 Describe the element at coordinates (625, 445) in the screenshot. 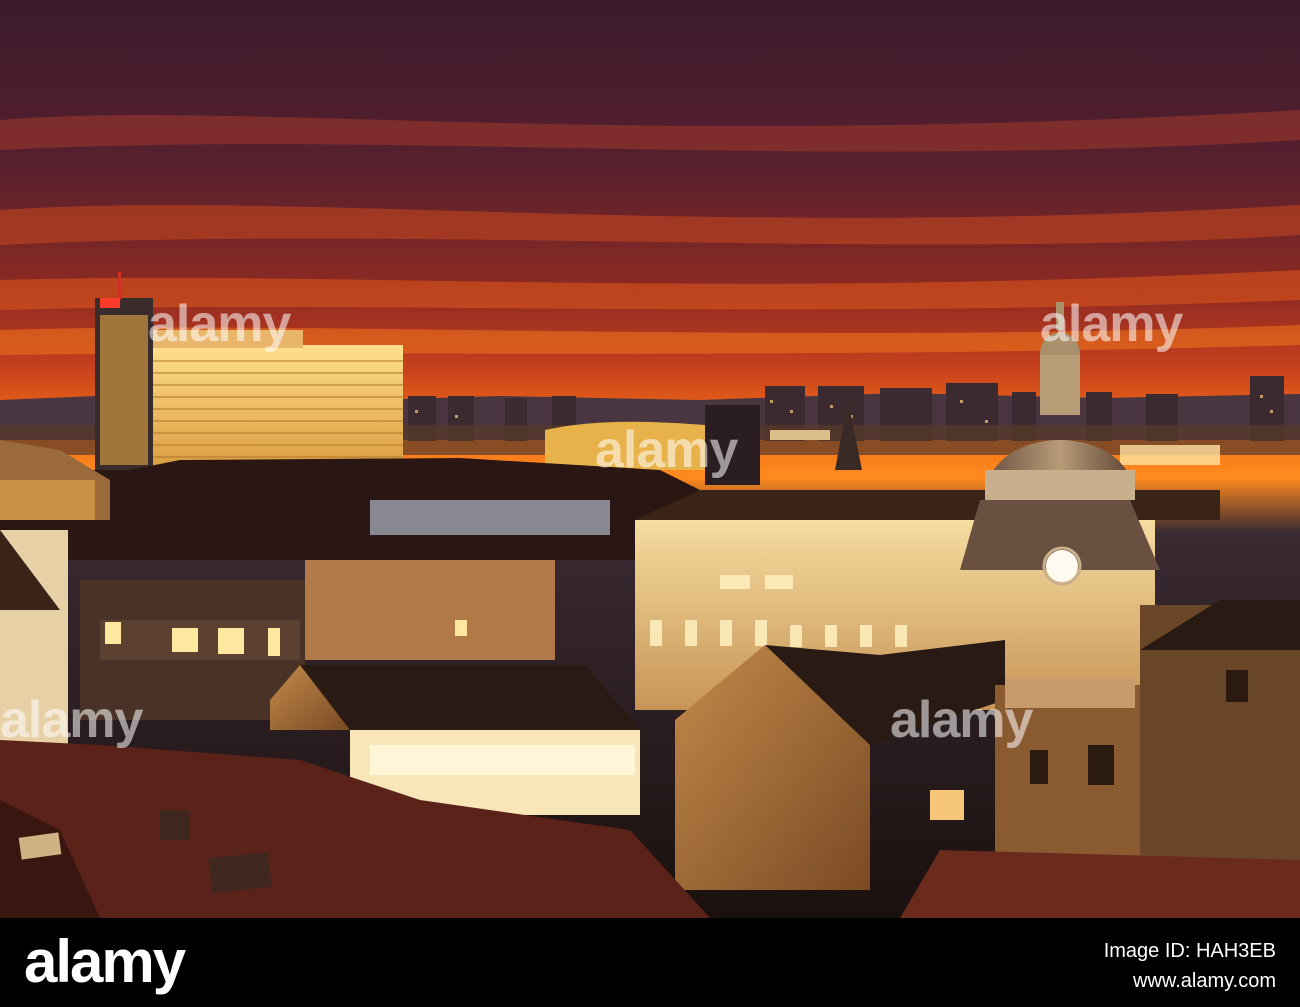

I see `gold-building` at that location.